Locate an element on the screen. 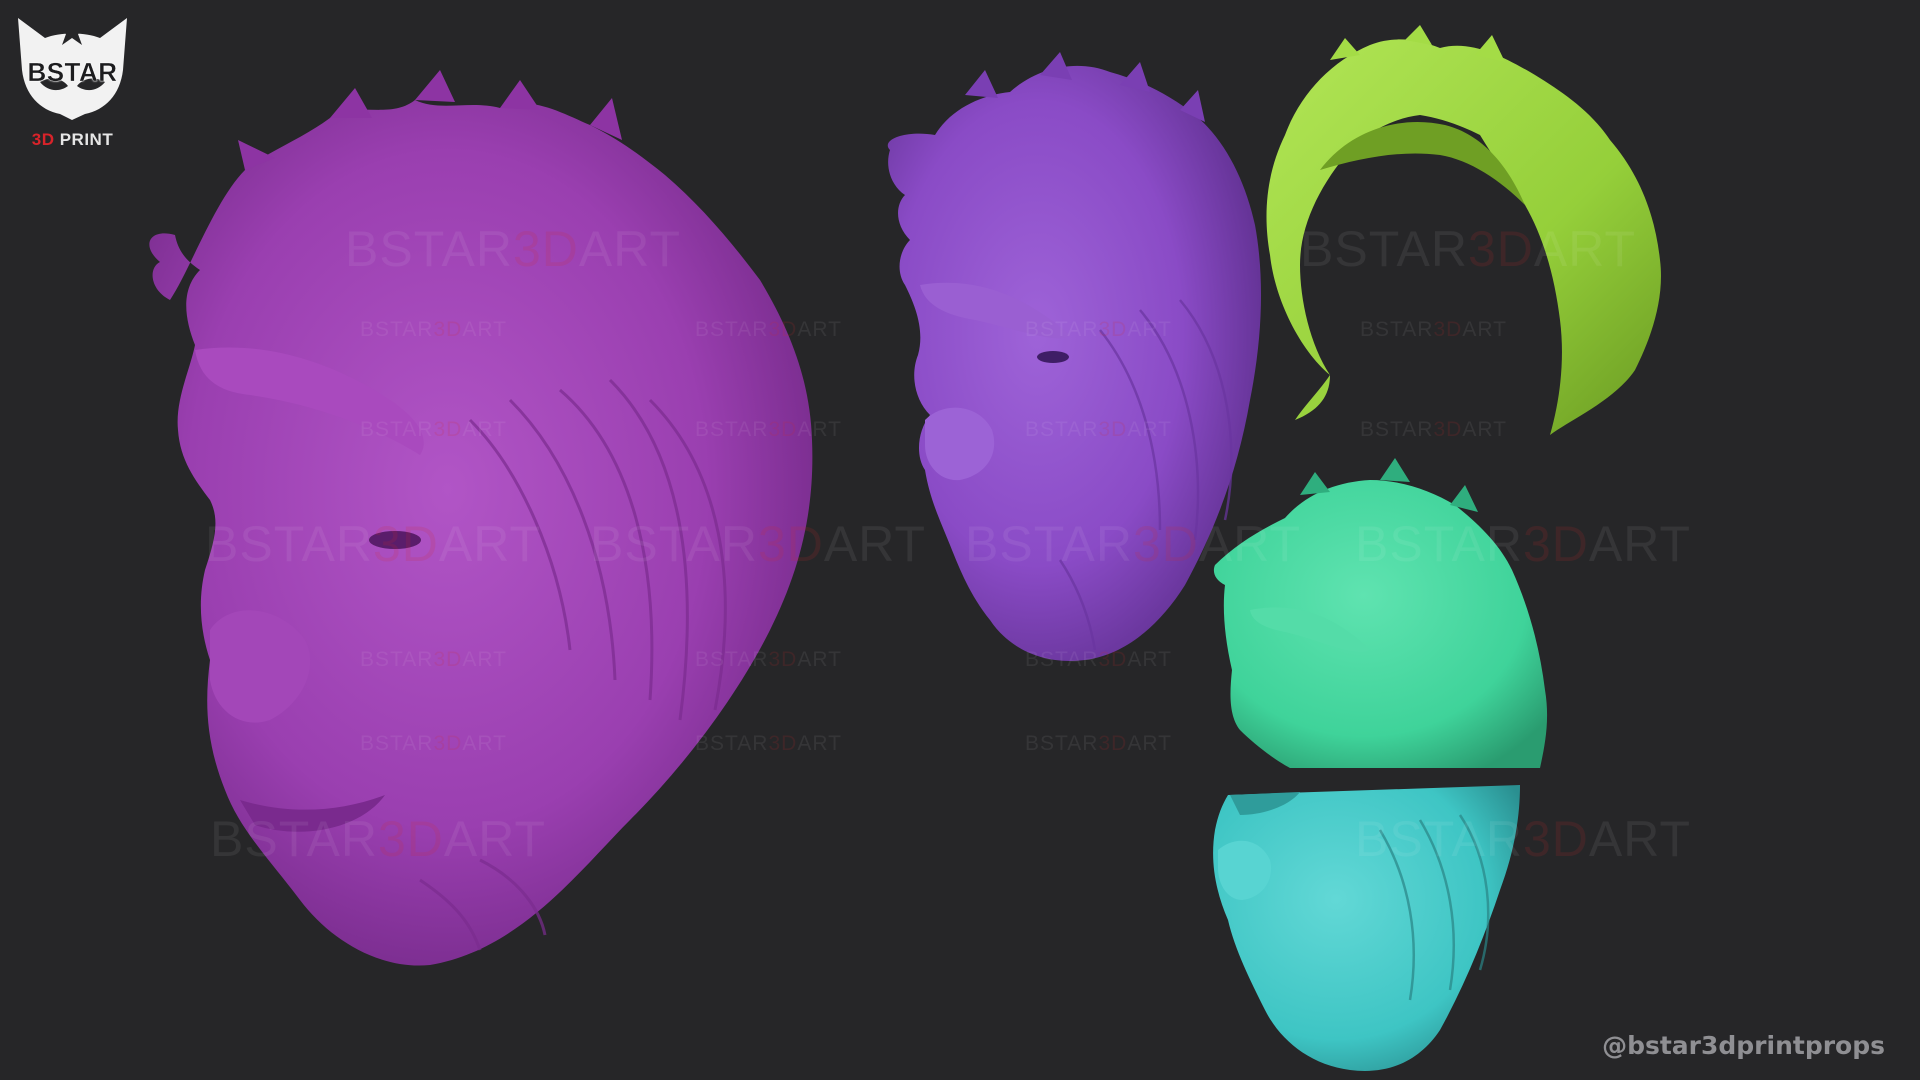  brand-logo: BSTAR 3D PRINT is located at coordinates (72, 79).